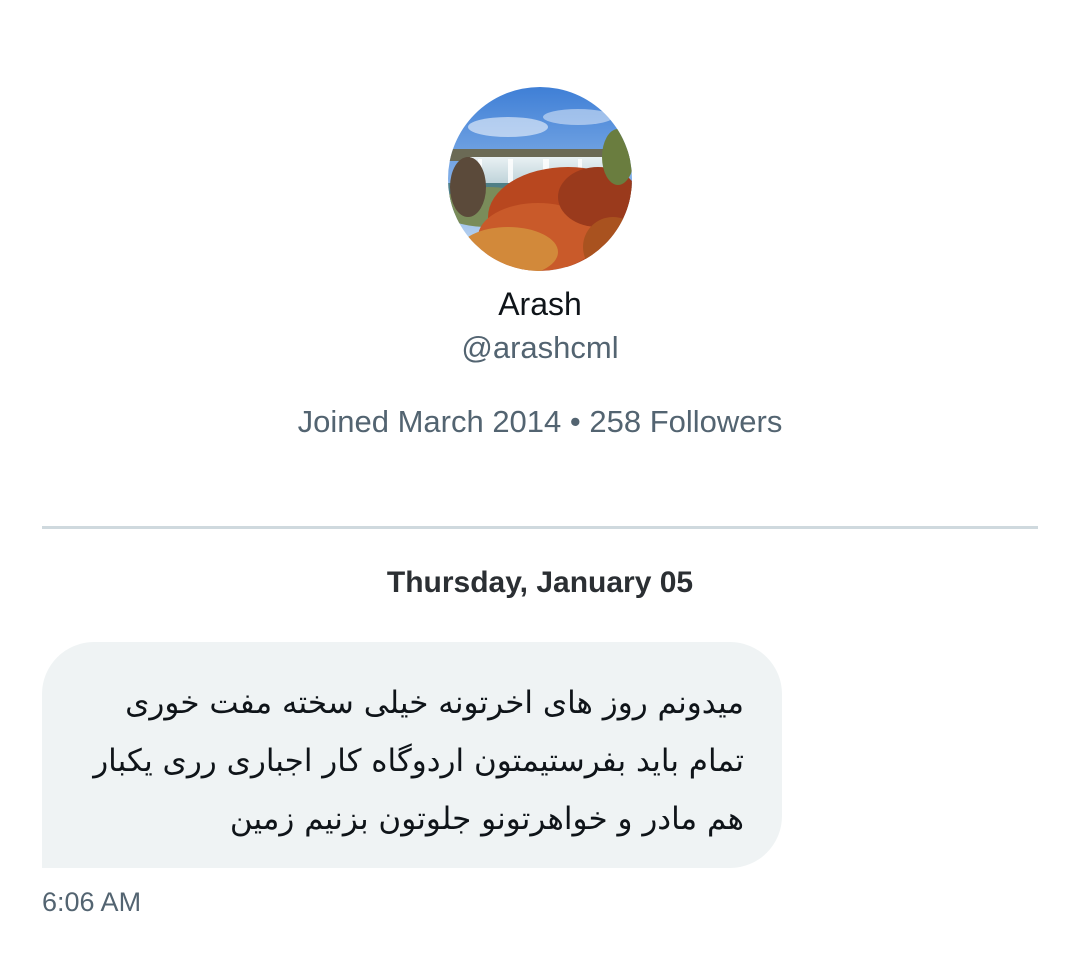  Describe the element at coordinates (540, 582) in the screenshot. I see `date-header: Thursday, January 05` at that location.